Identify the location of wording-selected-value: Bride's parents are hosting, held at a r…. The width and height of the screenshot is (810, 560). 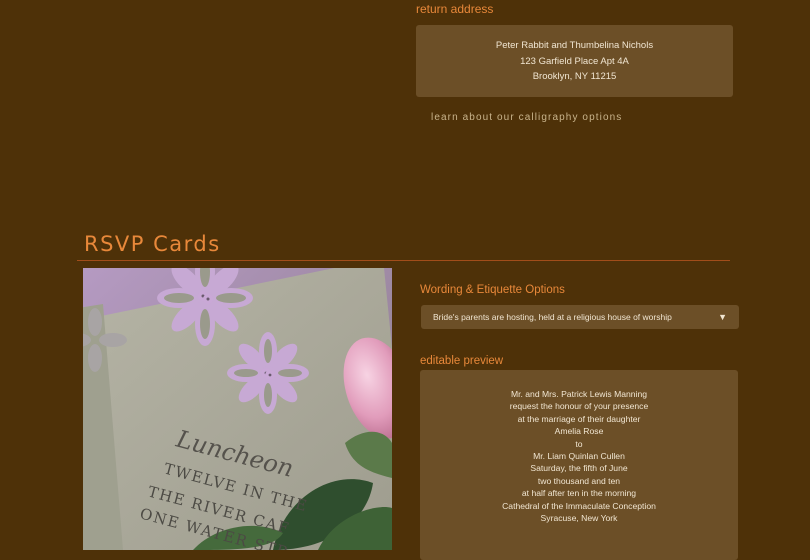
(552, 317).